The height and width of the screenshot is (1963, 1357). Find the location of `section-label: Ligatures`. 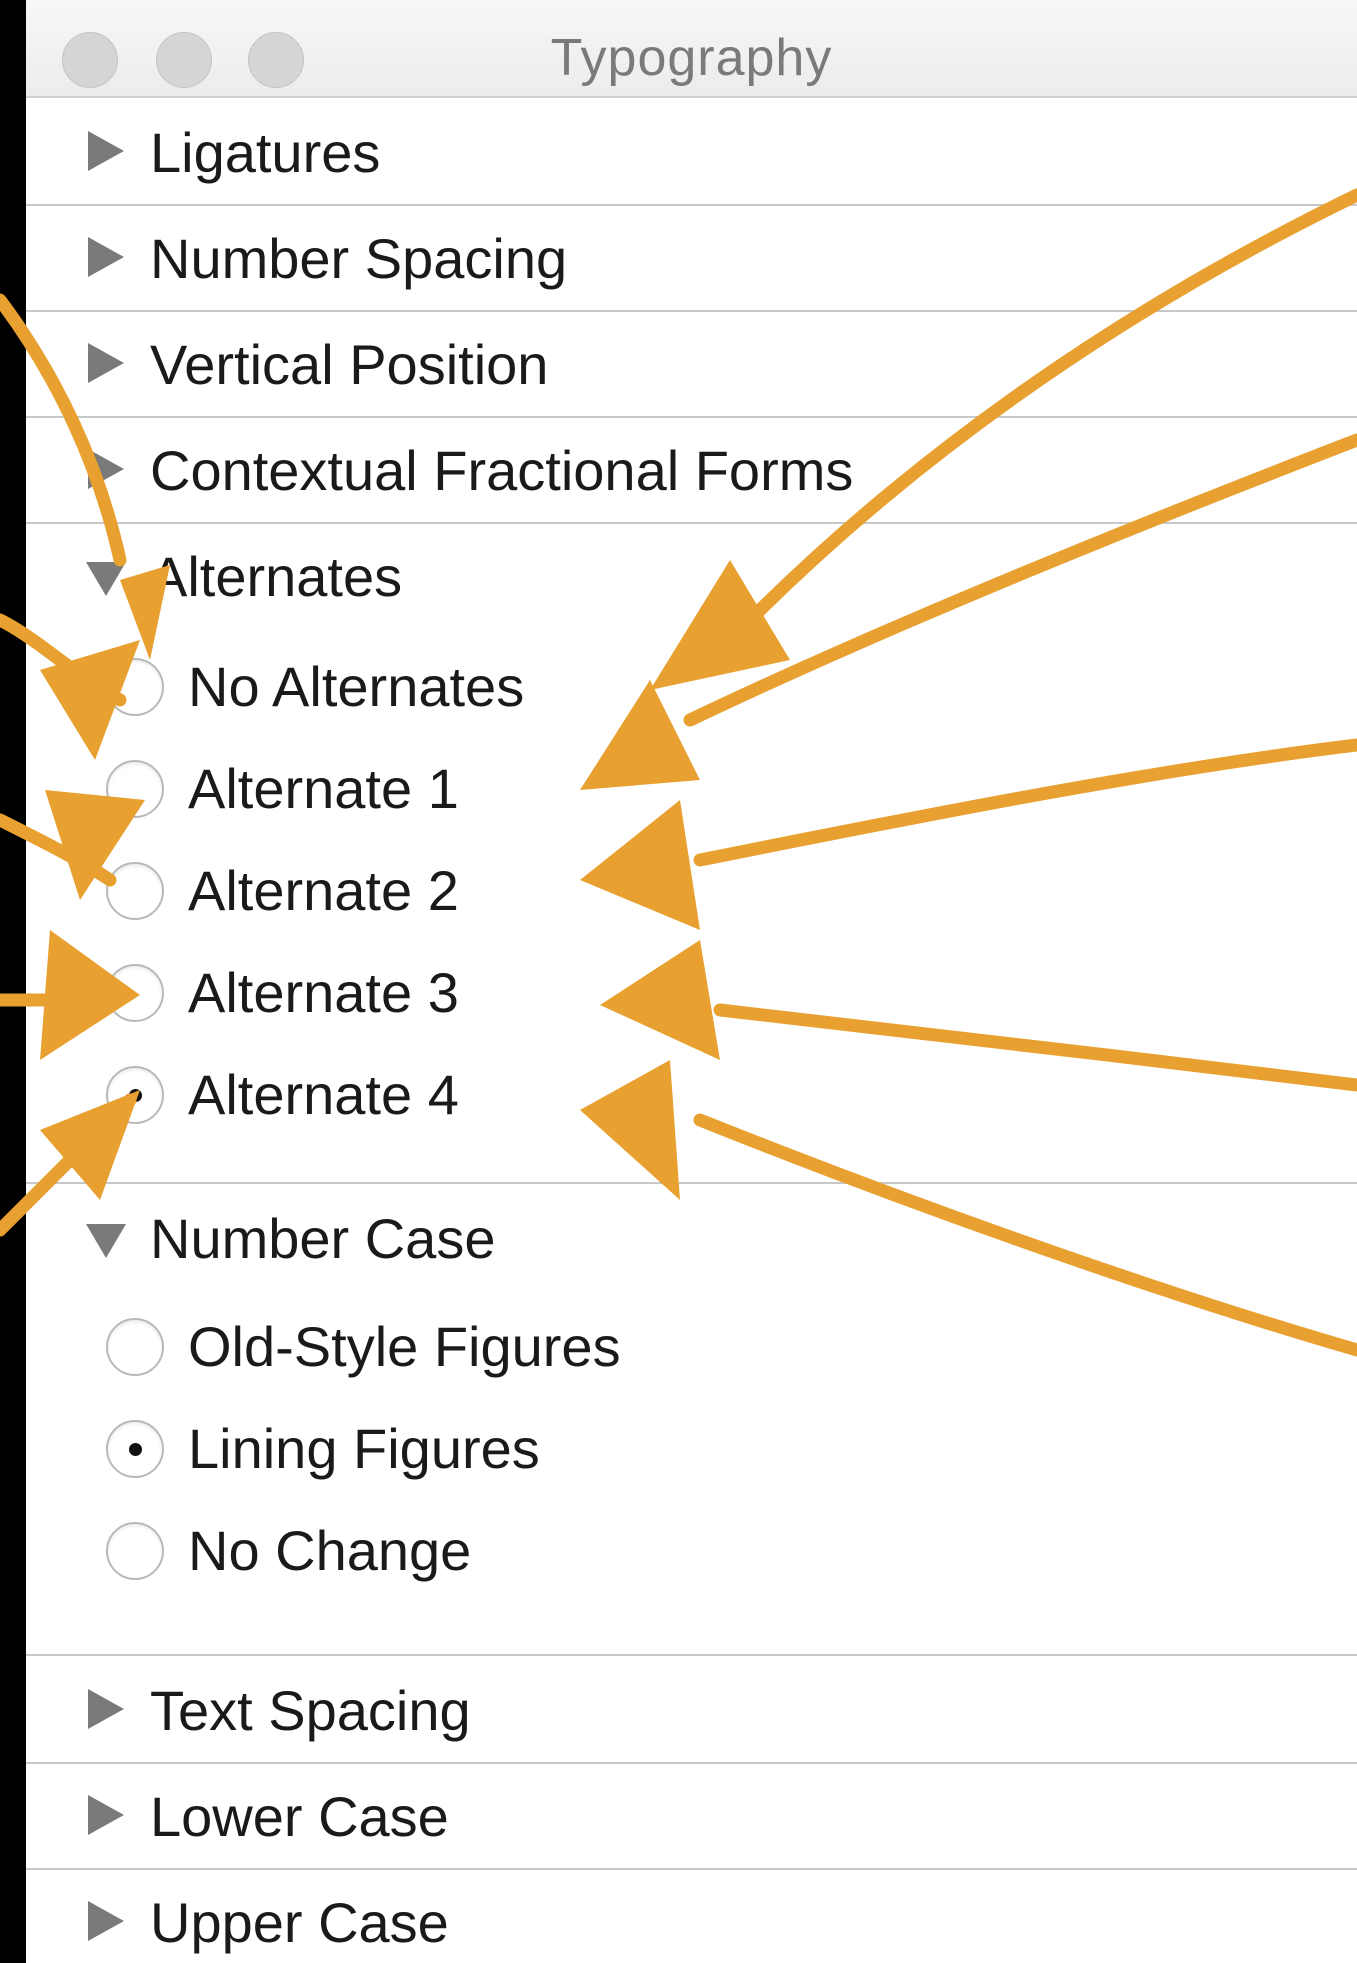

section-label: Ligatures is located at coordinates (265, 152).